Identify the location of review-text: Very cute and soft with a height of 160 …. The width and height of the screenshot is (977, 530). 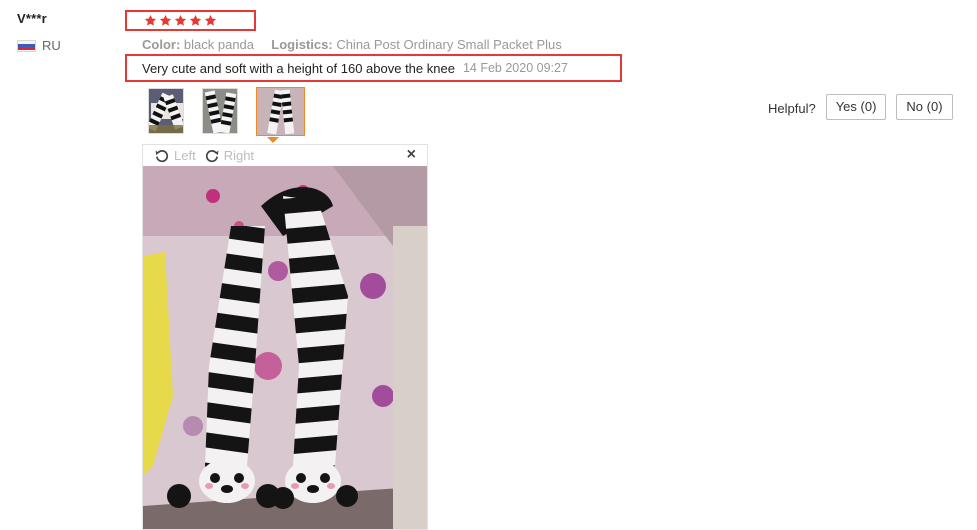
(298, 68).